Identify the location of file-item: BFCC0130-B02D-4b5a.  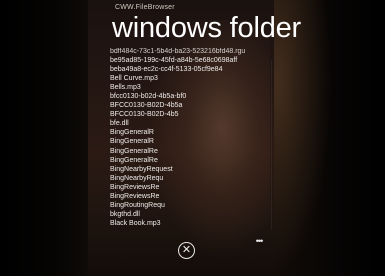
(190, 105).